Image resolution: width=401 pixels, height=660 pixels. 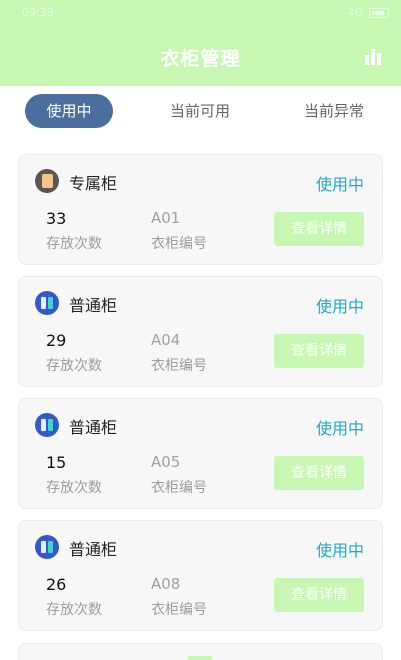 What do you see at coordinates (56, 218) in the screenshot?
I see `store-count: 33` at bounding box center [56, 218].